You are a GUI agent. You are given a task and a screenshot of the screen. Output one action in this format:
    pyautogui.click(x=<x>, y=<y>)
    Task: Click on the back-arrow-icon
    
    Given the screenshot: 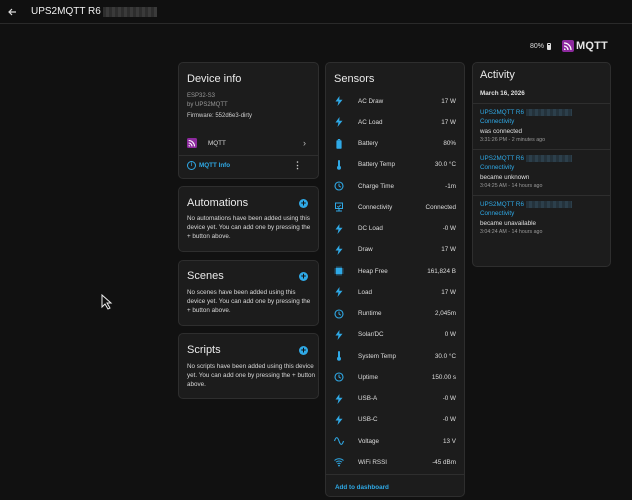 What is the action you would take?
    pyautogui.click(x=12, y=12)
    